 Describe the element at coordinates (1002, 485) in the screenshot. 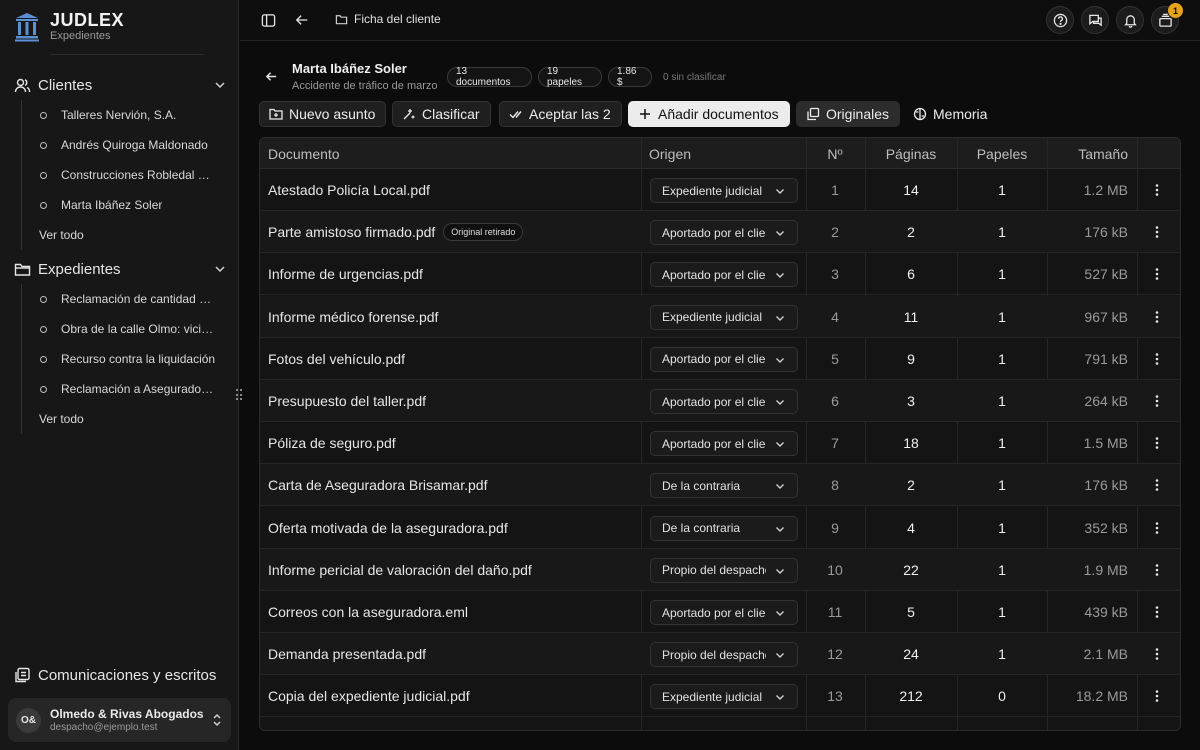

I see `papers-cell: 1` at that location.